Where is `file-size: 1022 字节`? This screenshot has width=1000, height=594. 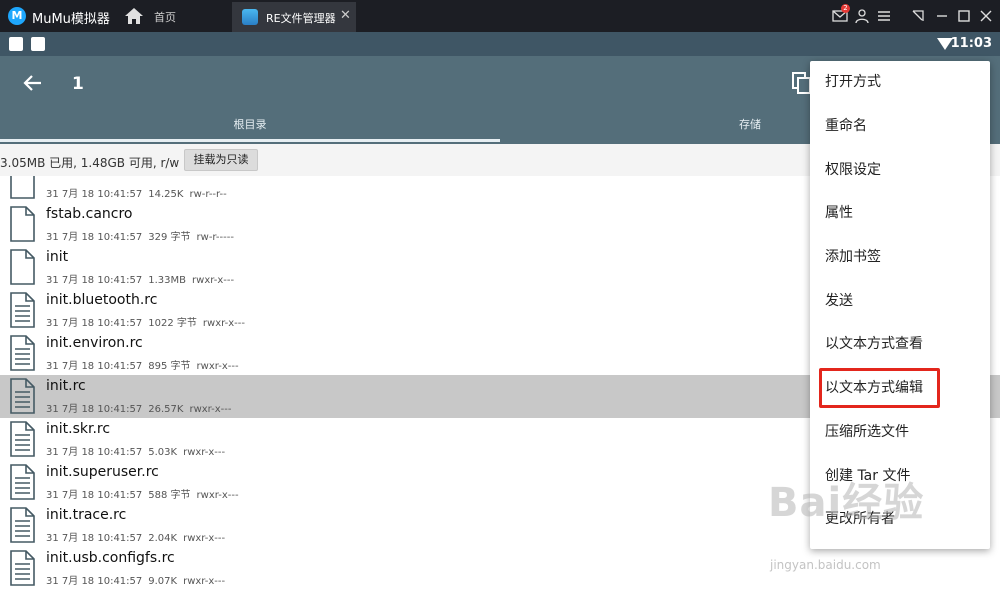 file-size: 1022 字节 is located at coordinates (172, 323).